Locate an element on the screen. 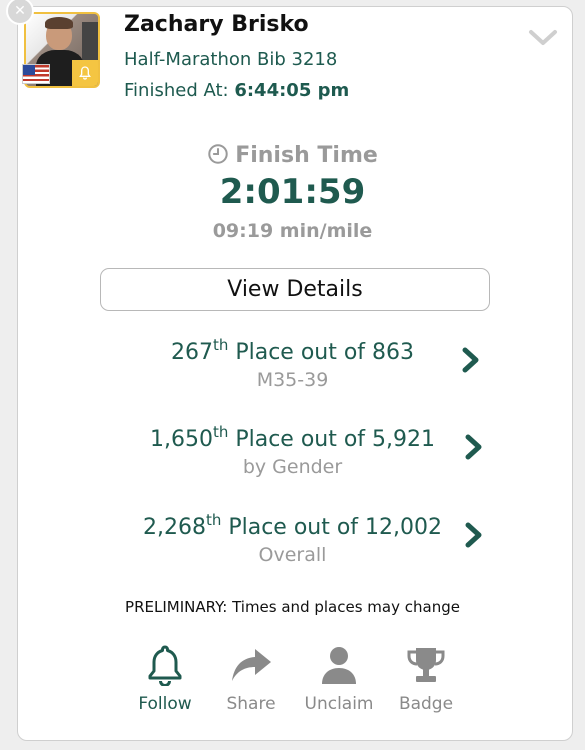 This screenshot has width=585, height=750. badge-label: Badge is located at coordinates (426, 704).